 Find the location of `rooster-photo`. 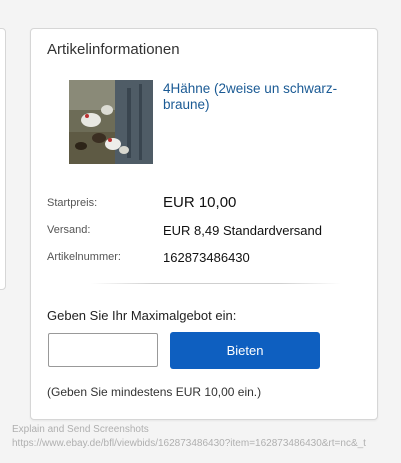

rooster-photo is located at coordinates (111, 122).